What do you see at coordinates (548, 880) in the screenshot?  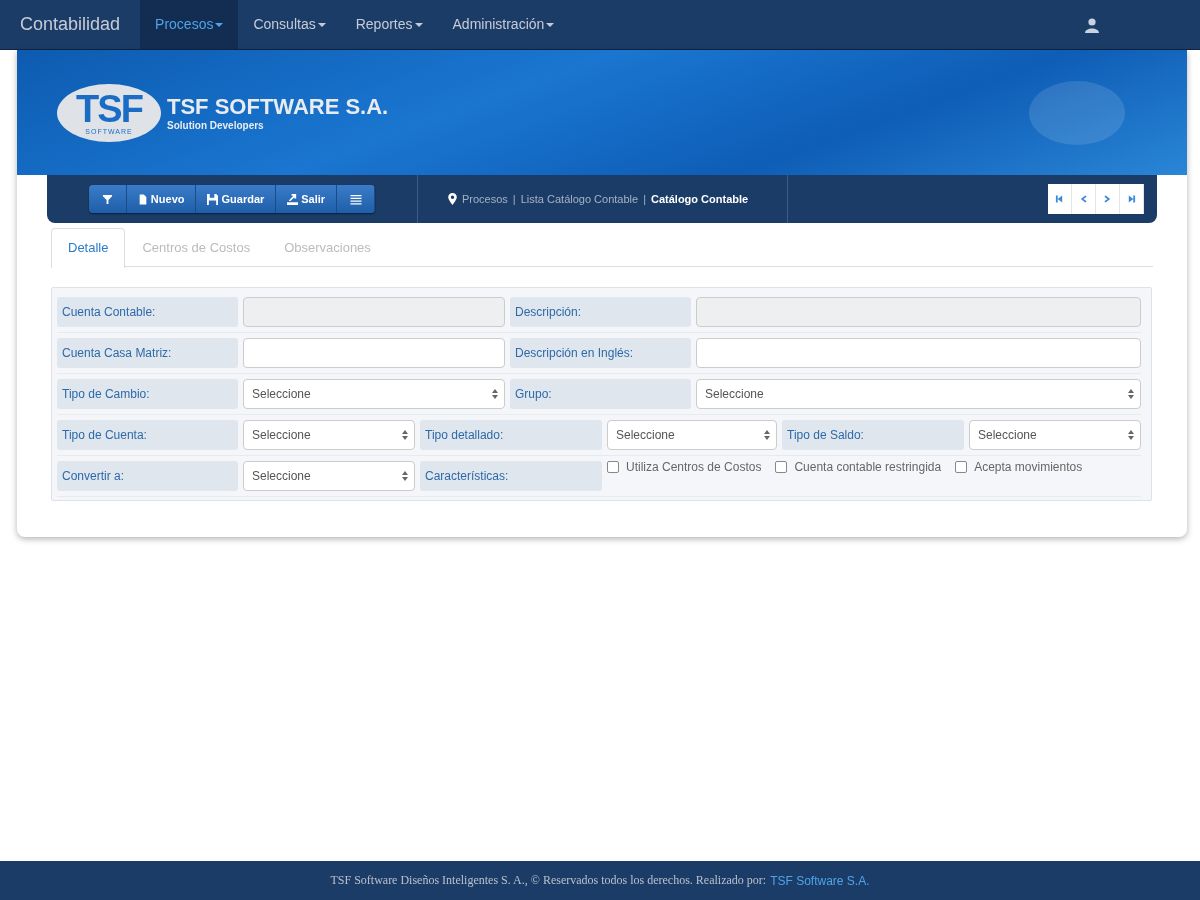 I see `footer-text: TSF Software Diseños Inteligentes S. A., © Reservados todos los derechos. Realizado por:` at bounding box center [548, 880].